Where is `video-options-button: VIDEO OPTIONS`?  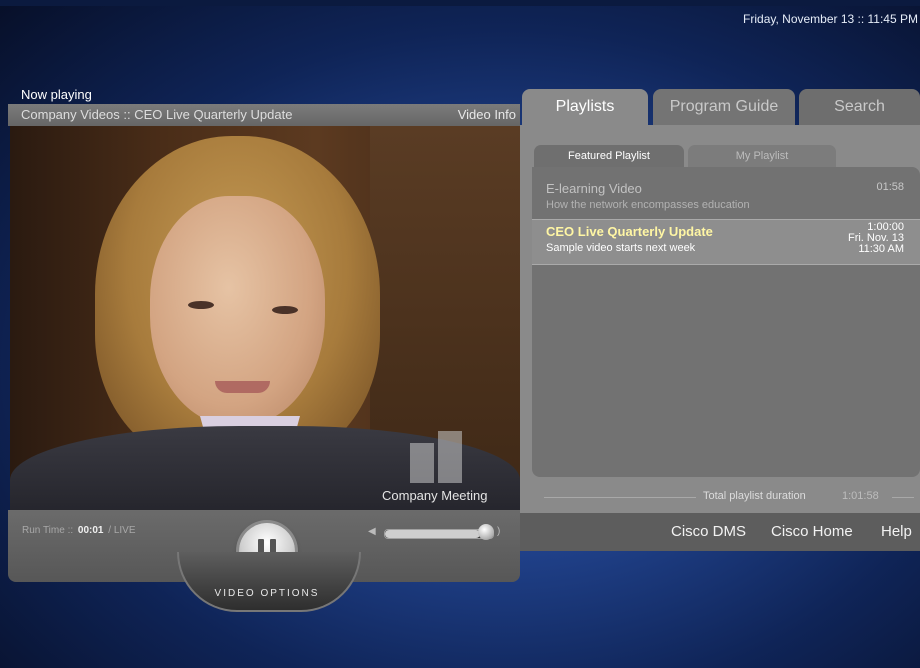 video-options-button: VIDEO OPTIONS is located at coordinates (269, 582).